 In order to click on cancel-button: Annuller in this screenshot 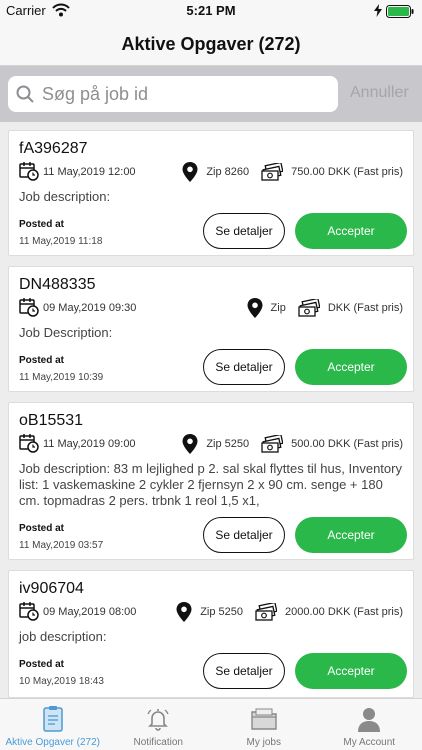, I will do `click(379, 93)`.